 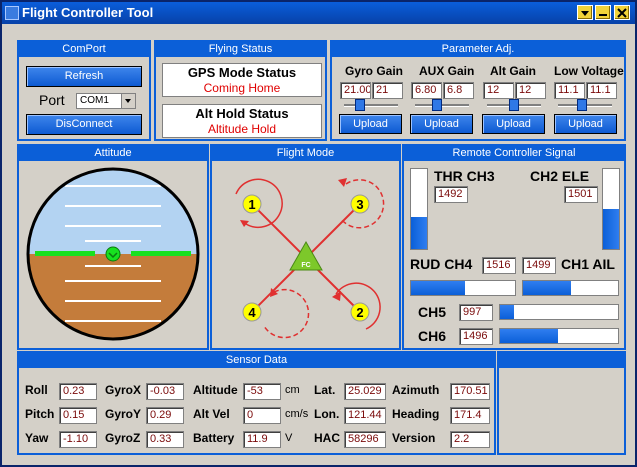 I want to click on hac-label: HAC, so click(x=327, y=438).